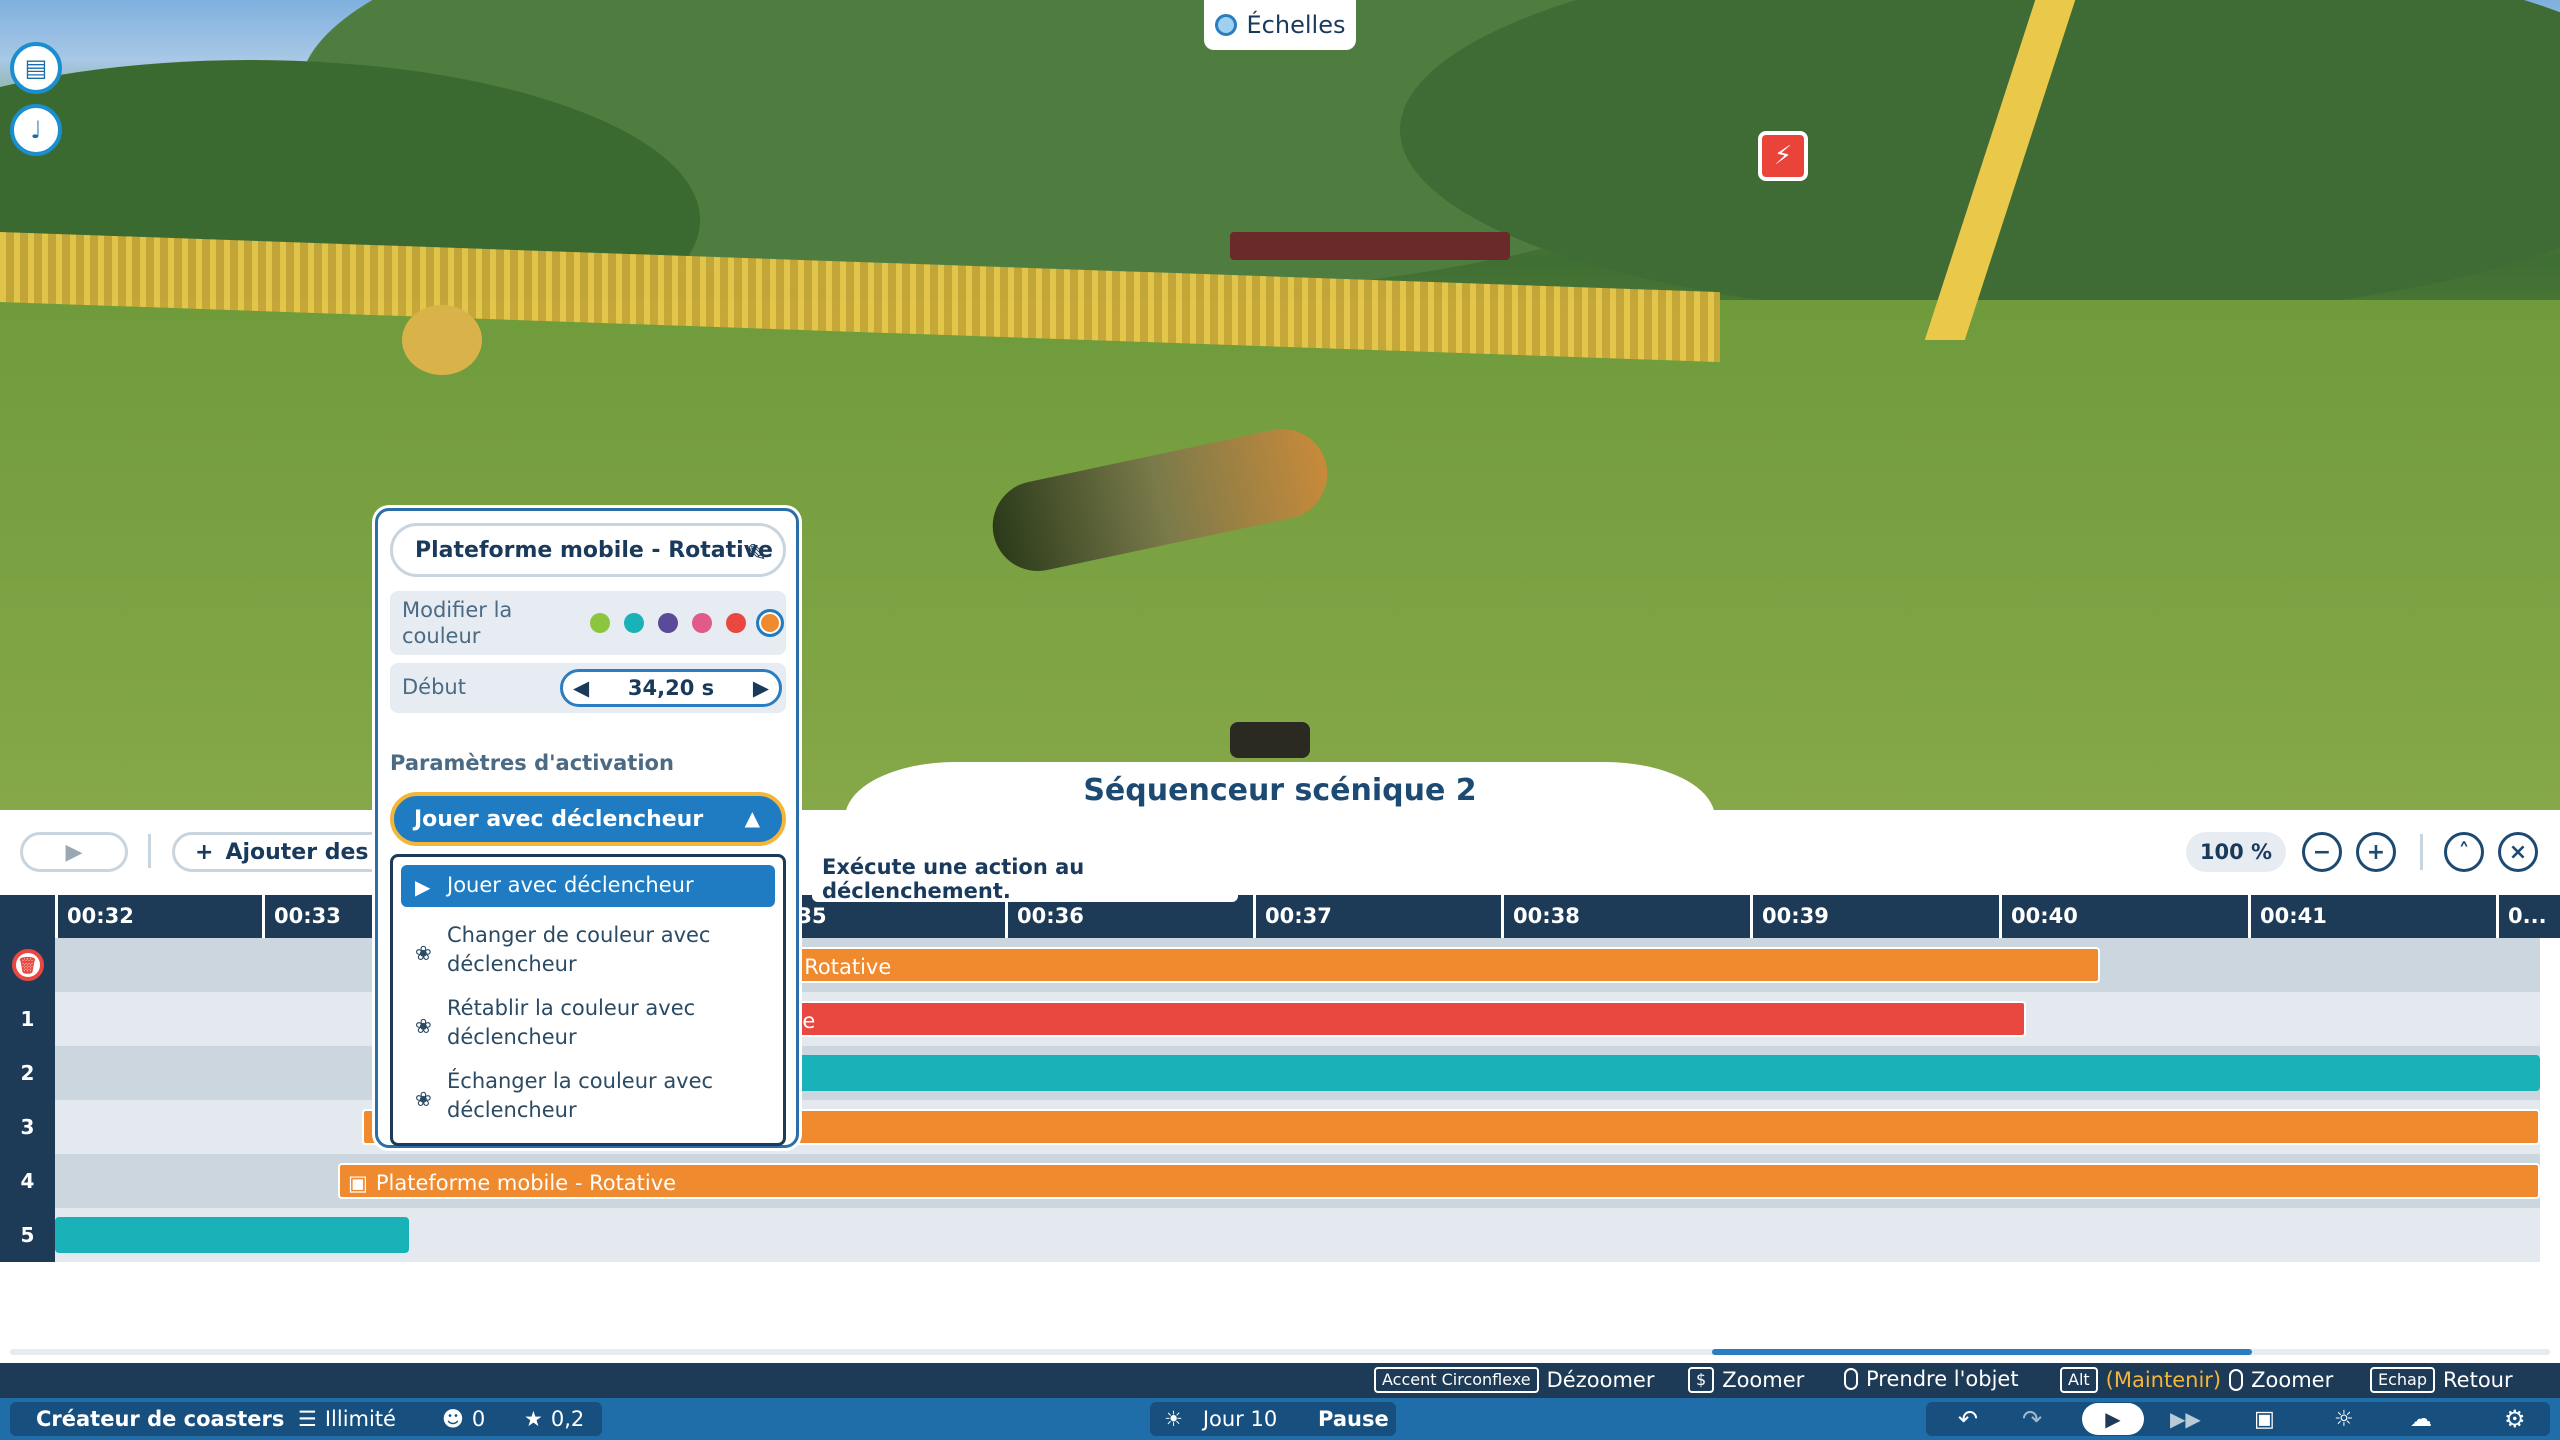  Describe the element at coordinates (588, 1099) in the screenshot. I see `menu-item-swap-color: ❀ Échanger la couleur avec déclencheur` at that location.